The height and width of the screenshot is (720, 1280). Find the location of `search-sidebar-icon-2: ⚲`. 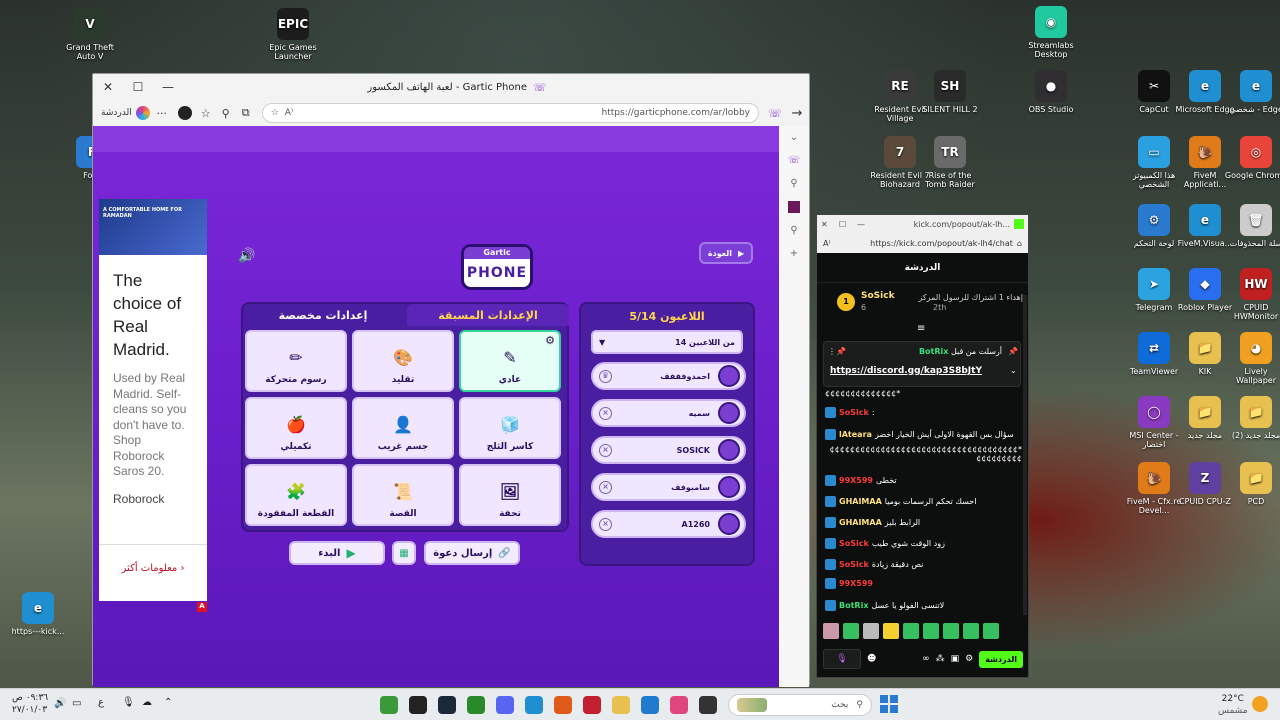

search-sidebar-icon-2: ⚲ is located at coordinates (793, 230).